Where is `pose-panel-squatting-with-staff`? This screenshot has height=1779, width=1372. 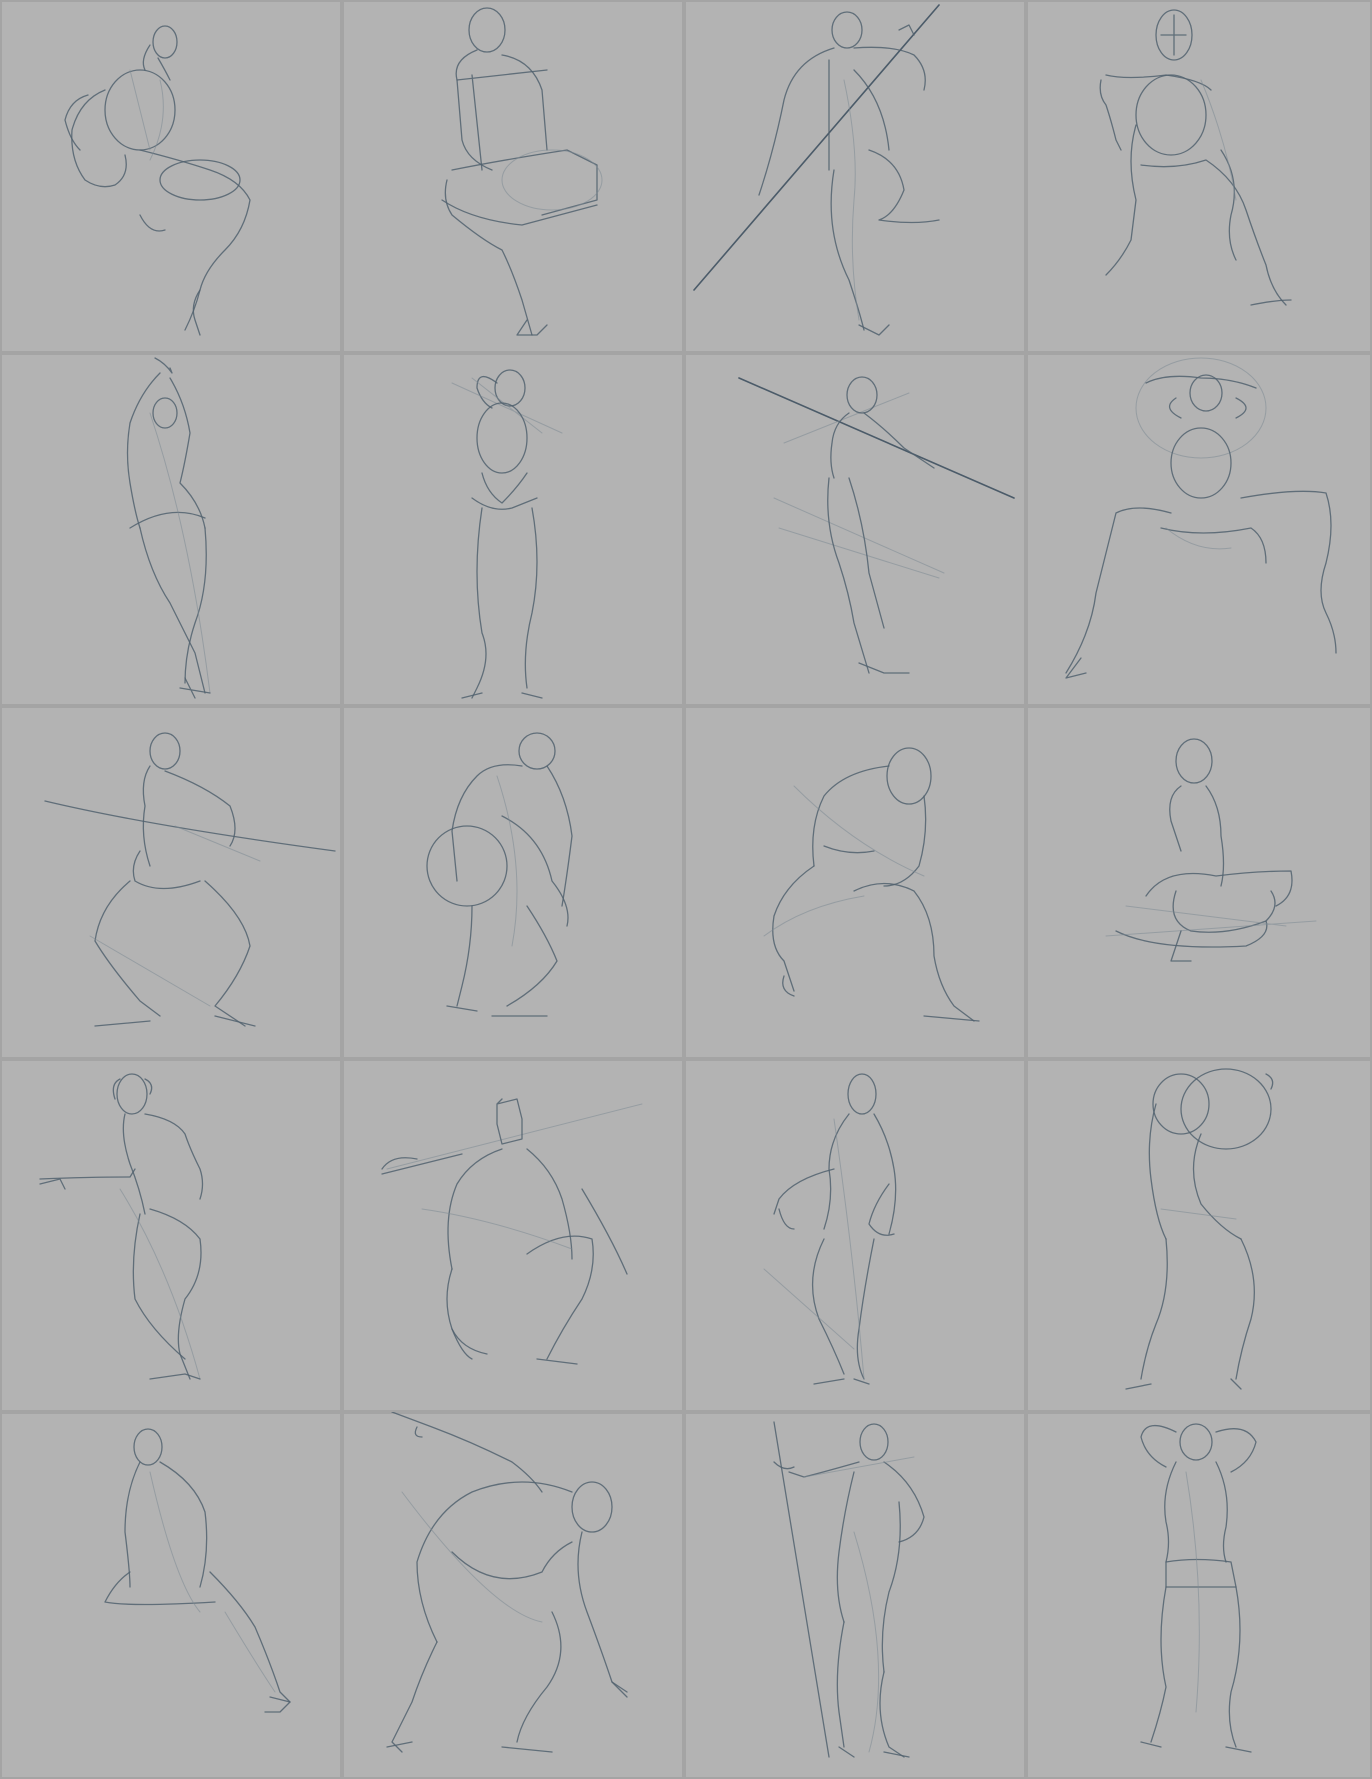
pose-panel-squatting-with-staff is located at coordinates (171, 882).